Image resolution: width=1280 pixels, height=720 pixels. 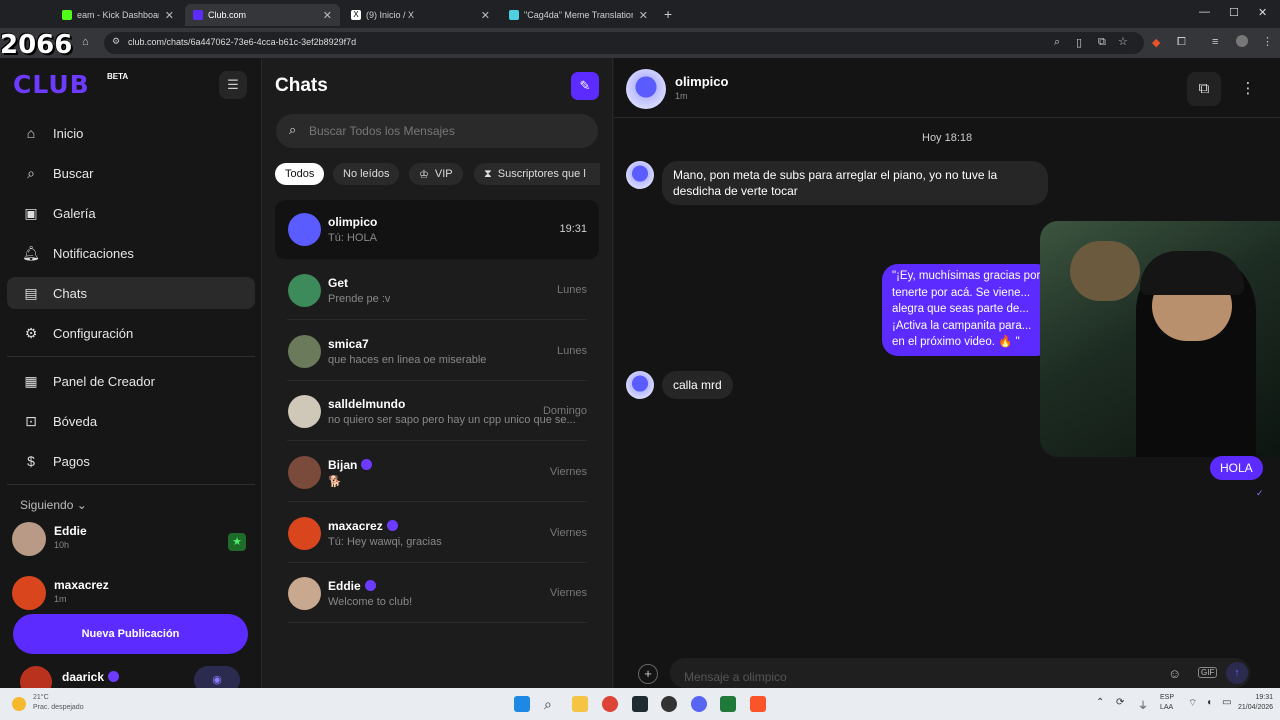 I want to click on sidebar-item-boveda: ⊡ Bóveda, so click(x=131, y=421).